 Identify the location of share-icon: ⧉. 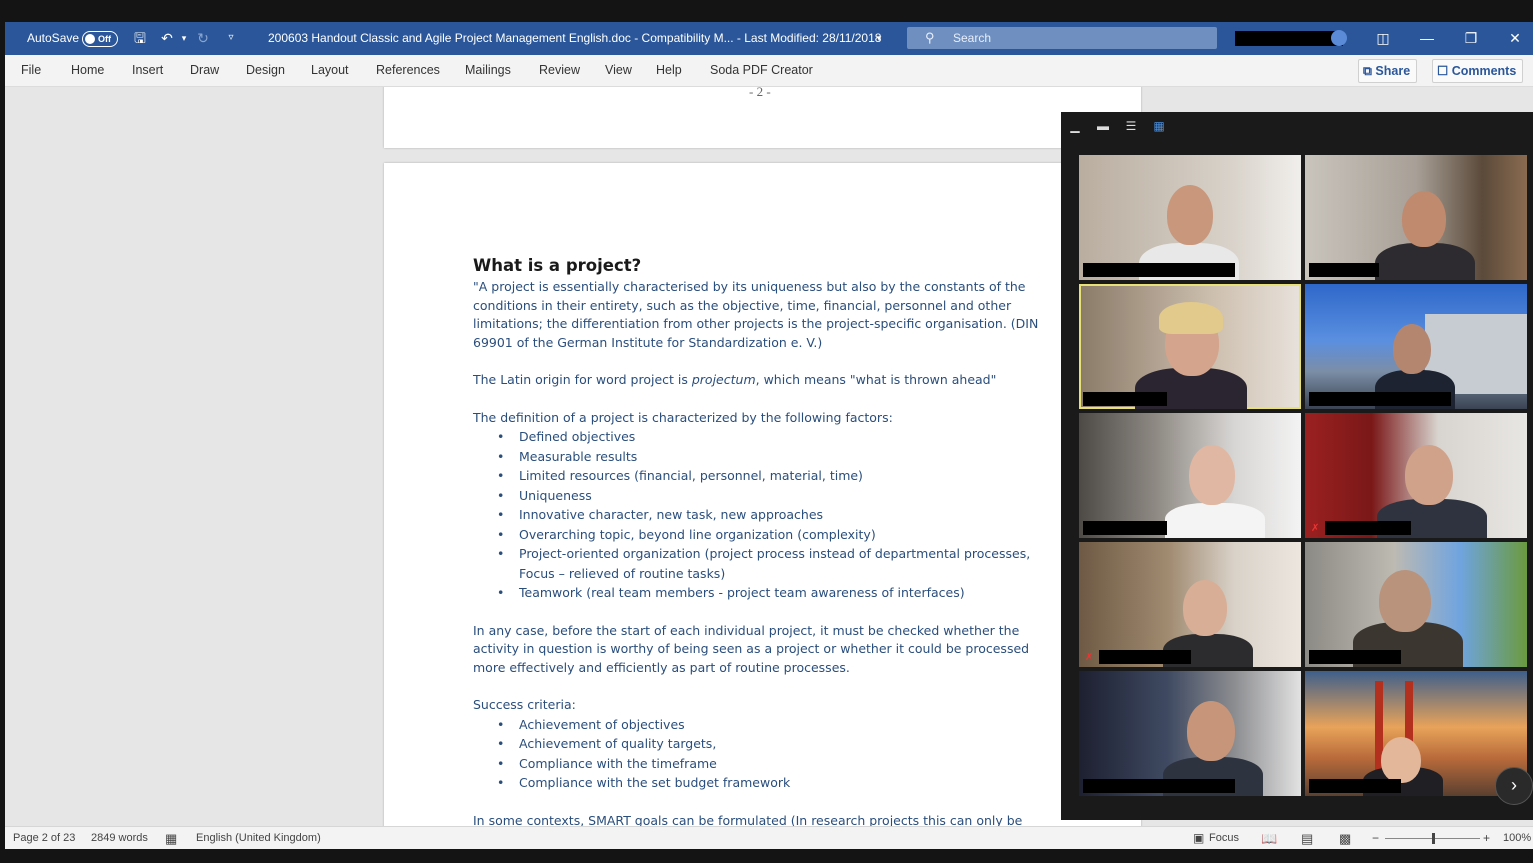
(1367, 71).